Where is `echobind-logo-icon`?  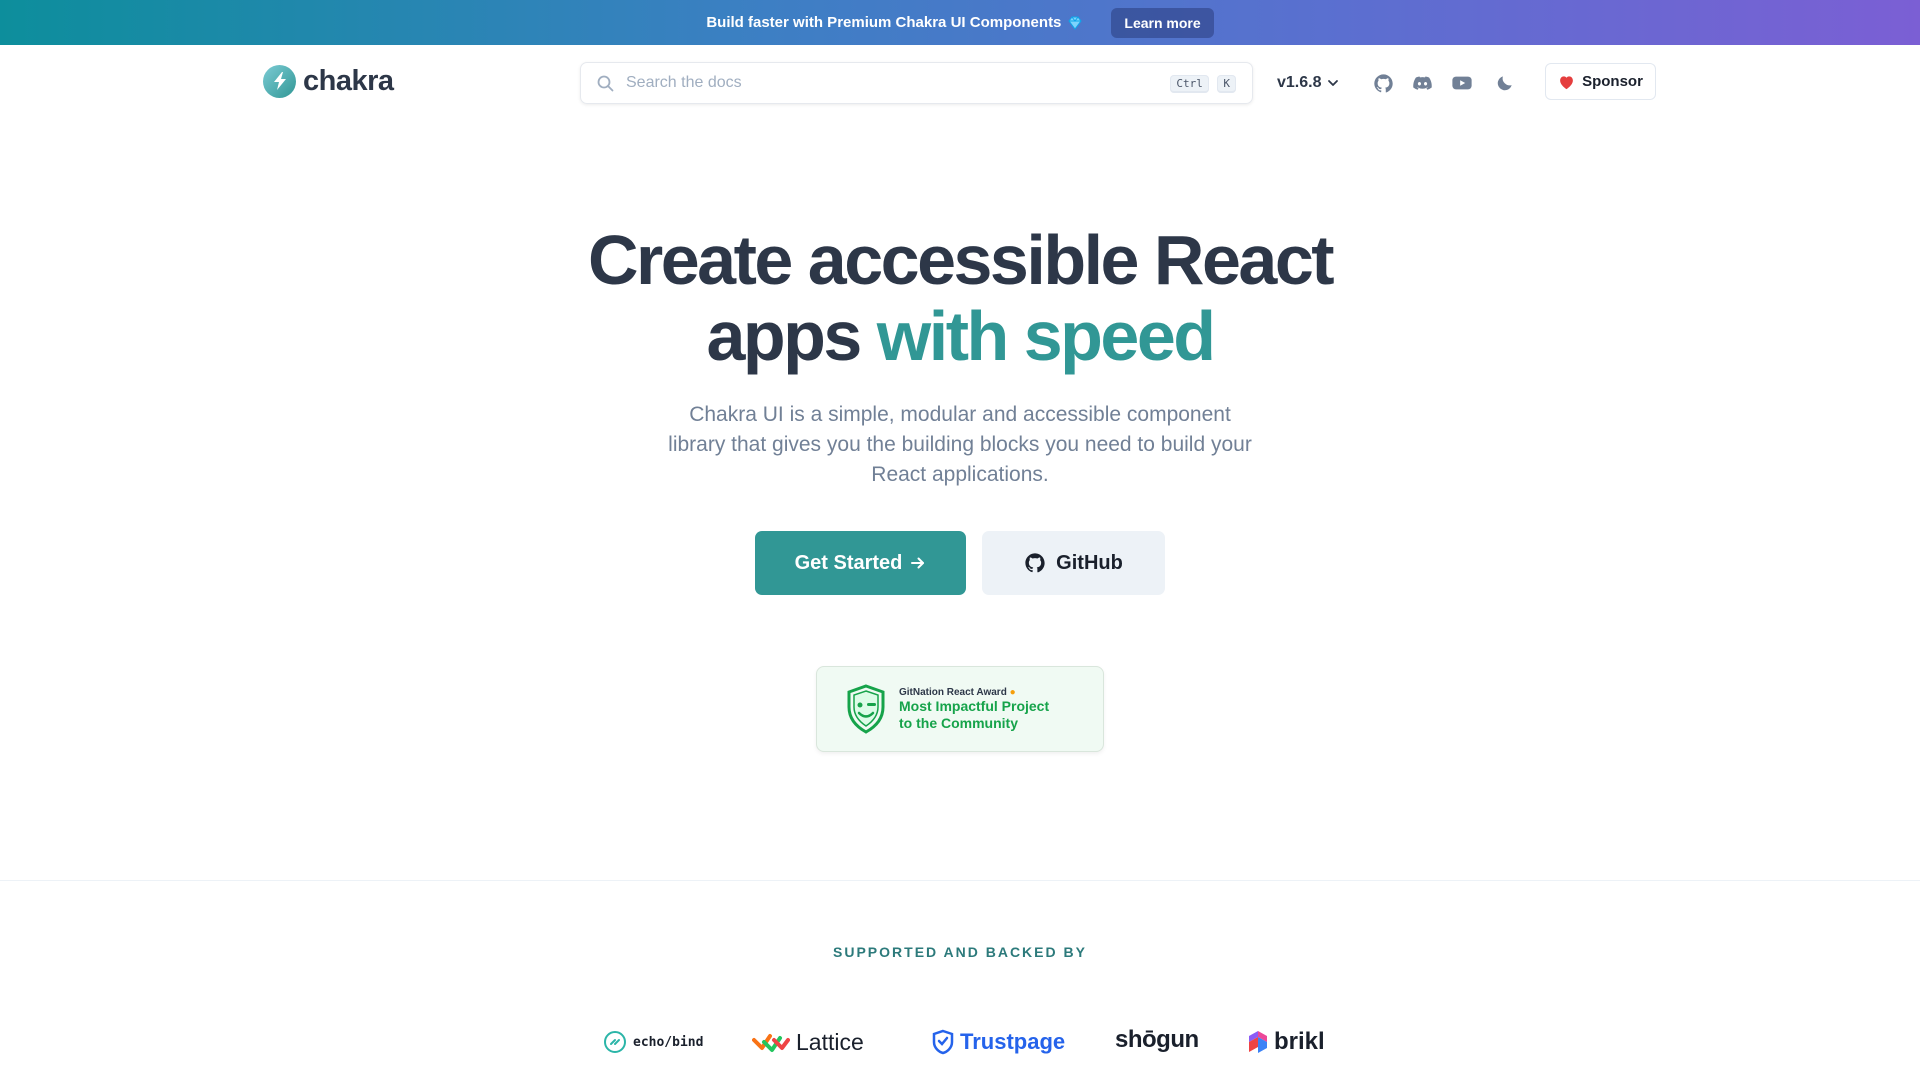
echobind-logo-icon is located at coordinates (615, 1042).